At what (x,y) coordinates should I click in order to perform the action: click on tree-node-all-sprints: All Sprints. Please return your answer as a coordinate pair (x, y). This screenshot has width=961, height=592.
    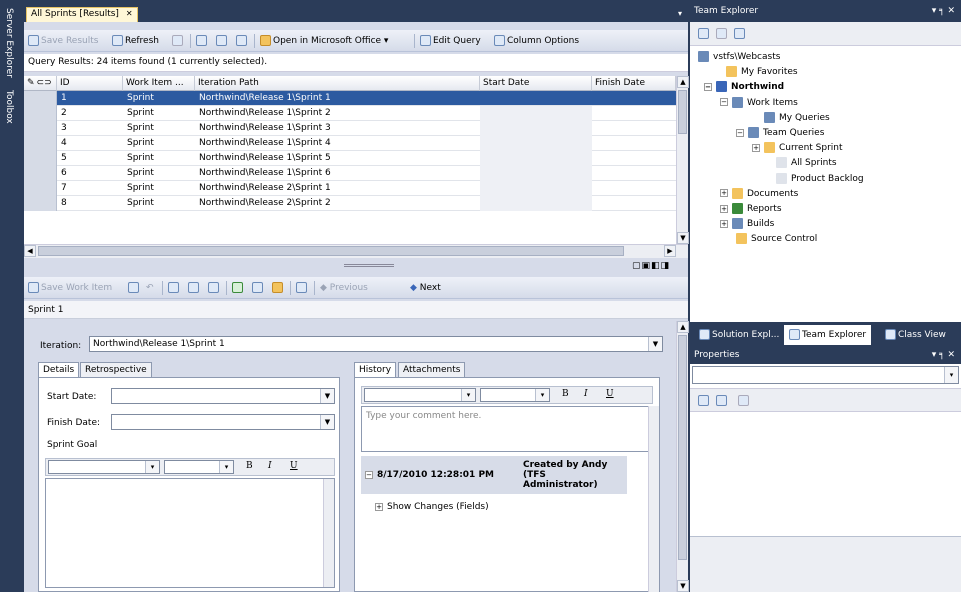
    Looking at the image, I should click on (806, 163).